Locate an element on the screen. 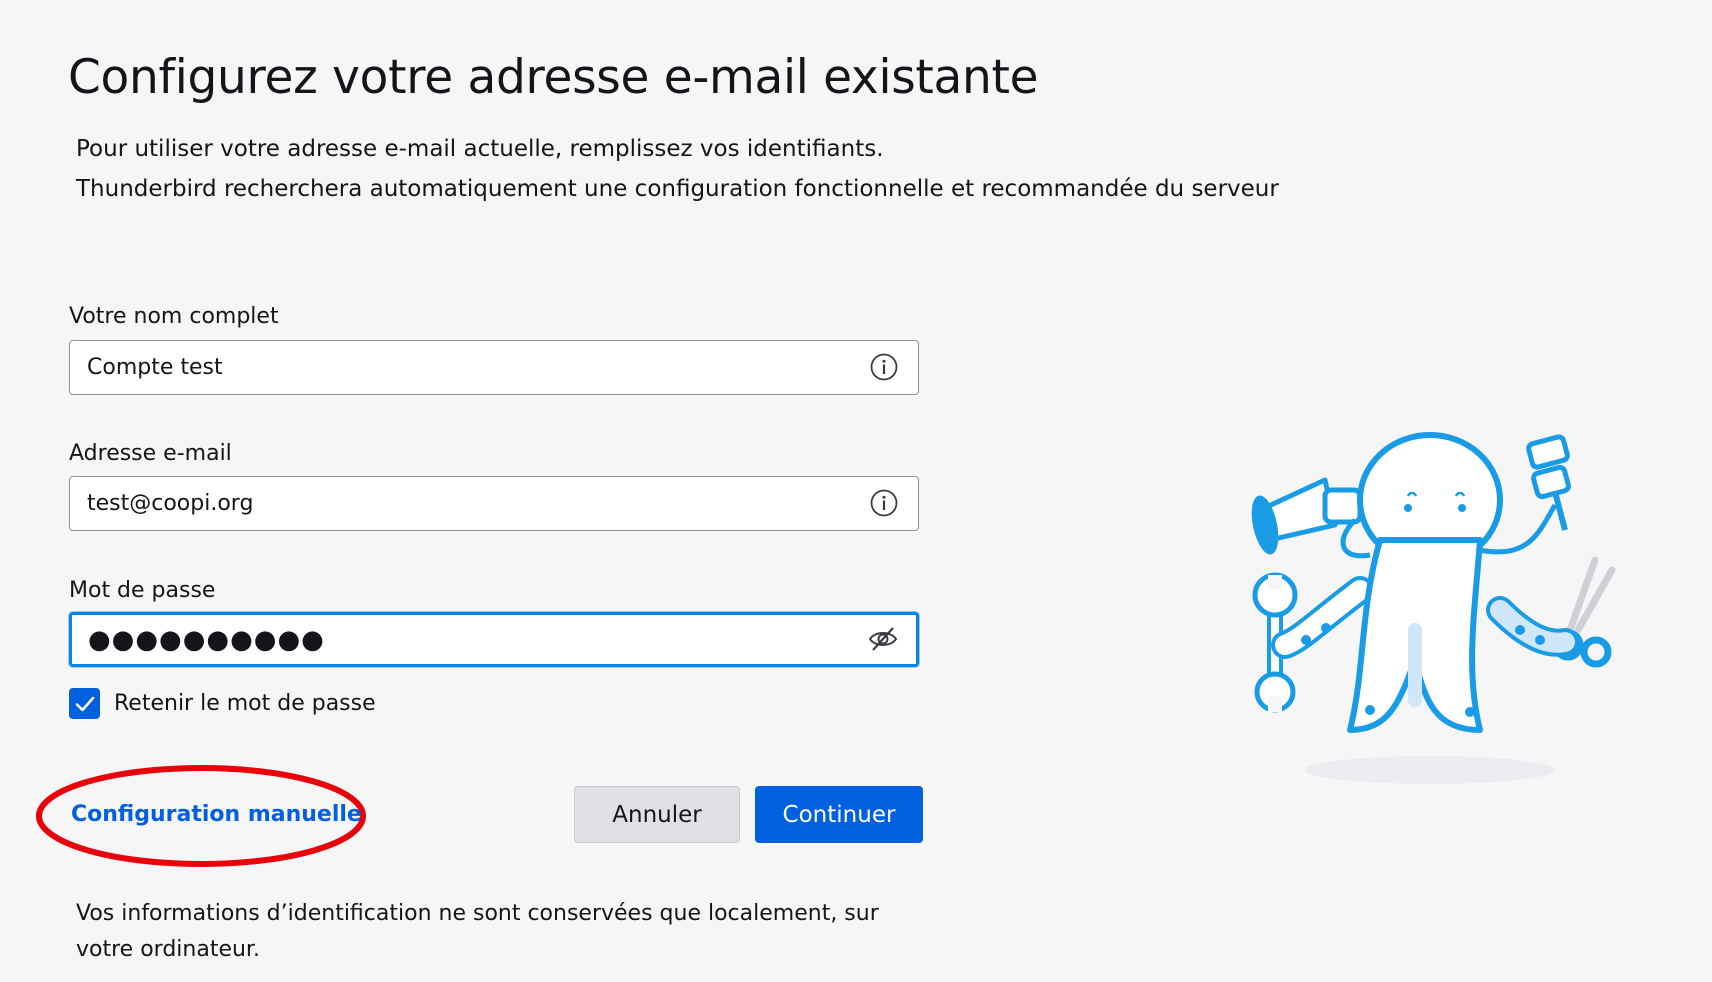 The width and height of the screenshot is (1712, 982). password-label: Mot de passe is located at coordinates (142, 590).